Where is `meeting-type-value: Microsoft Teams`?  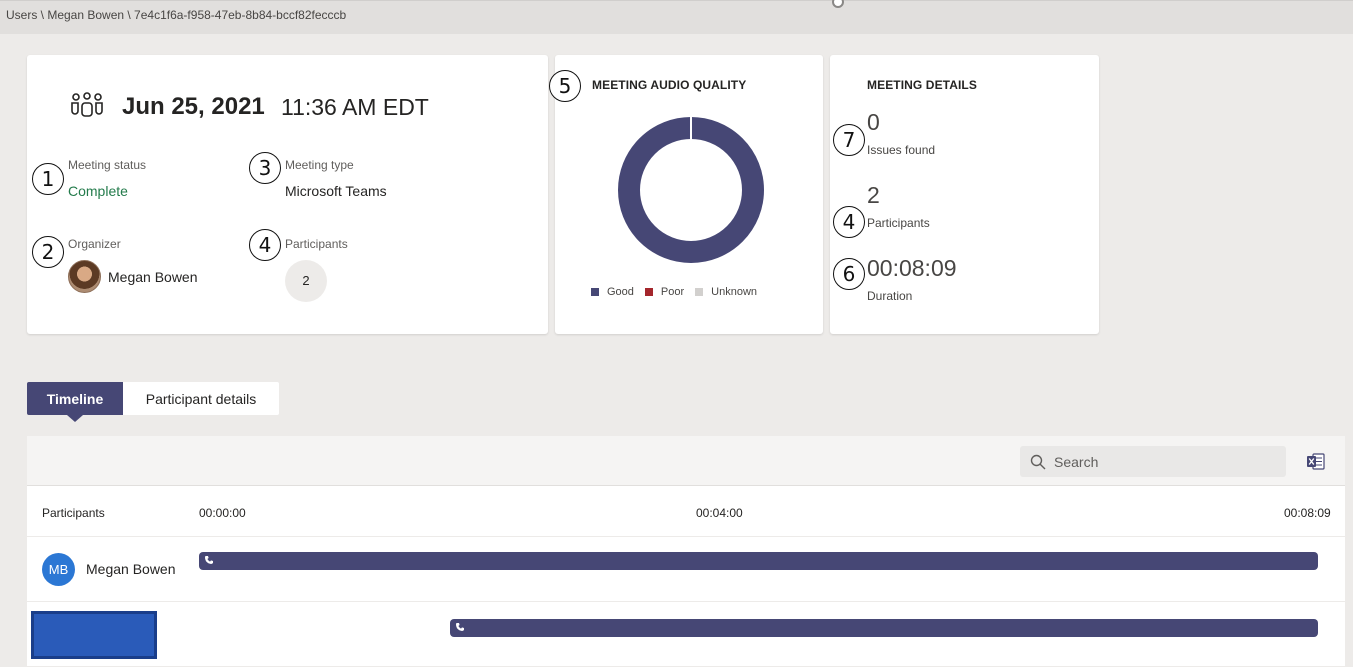
meeting-type-value: Microsoft Teams is located at coordinates (336, 191).